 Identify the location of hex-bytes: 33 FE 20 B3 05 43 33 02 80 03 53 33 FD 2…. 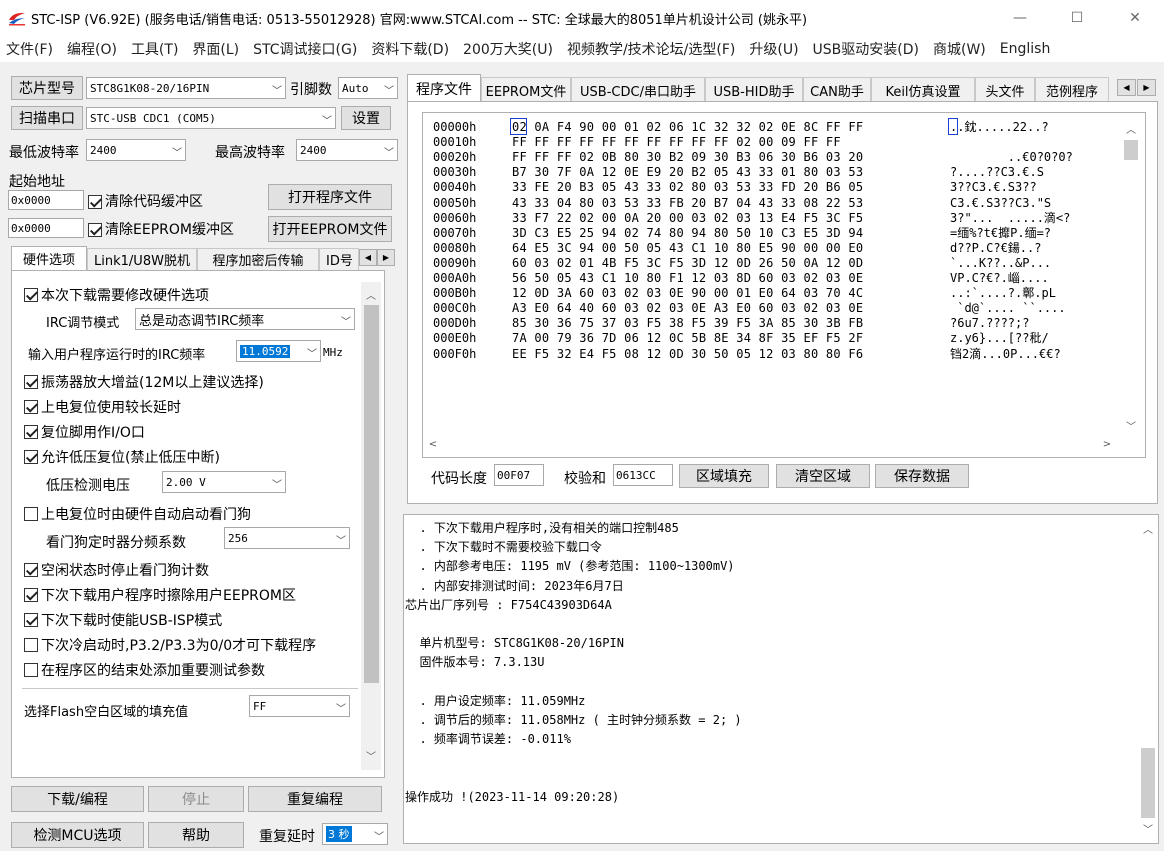
(687, 187).